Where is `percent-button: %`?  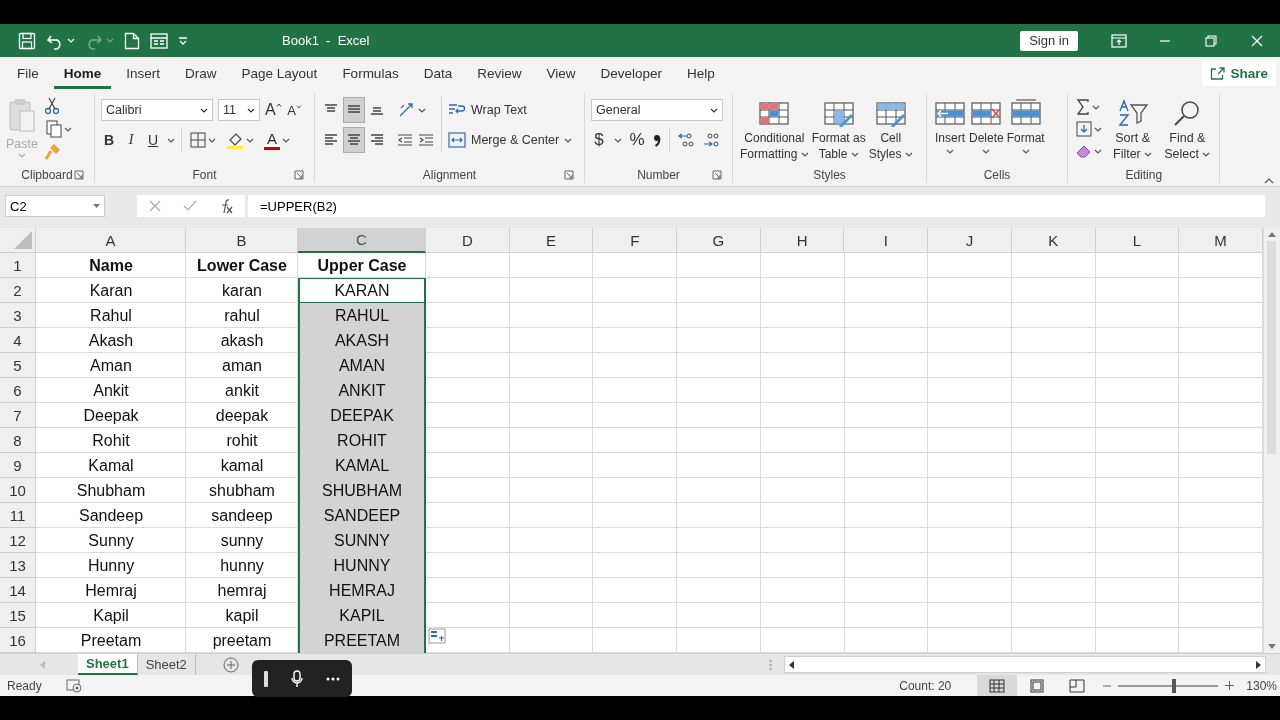 percent-button: % is located at coordinates (637, 140).